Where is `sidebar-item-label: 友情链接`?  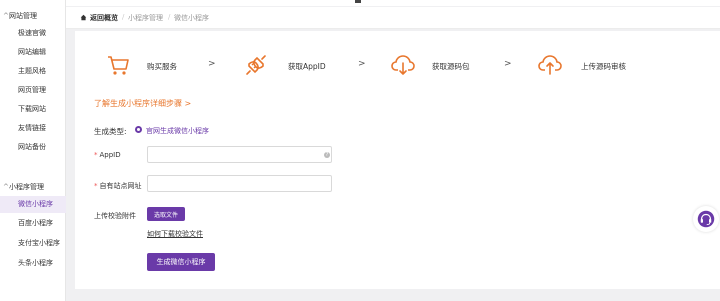
sidebar-item-label: 友情链接 is located at coordinates (32, 128).